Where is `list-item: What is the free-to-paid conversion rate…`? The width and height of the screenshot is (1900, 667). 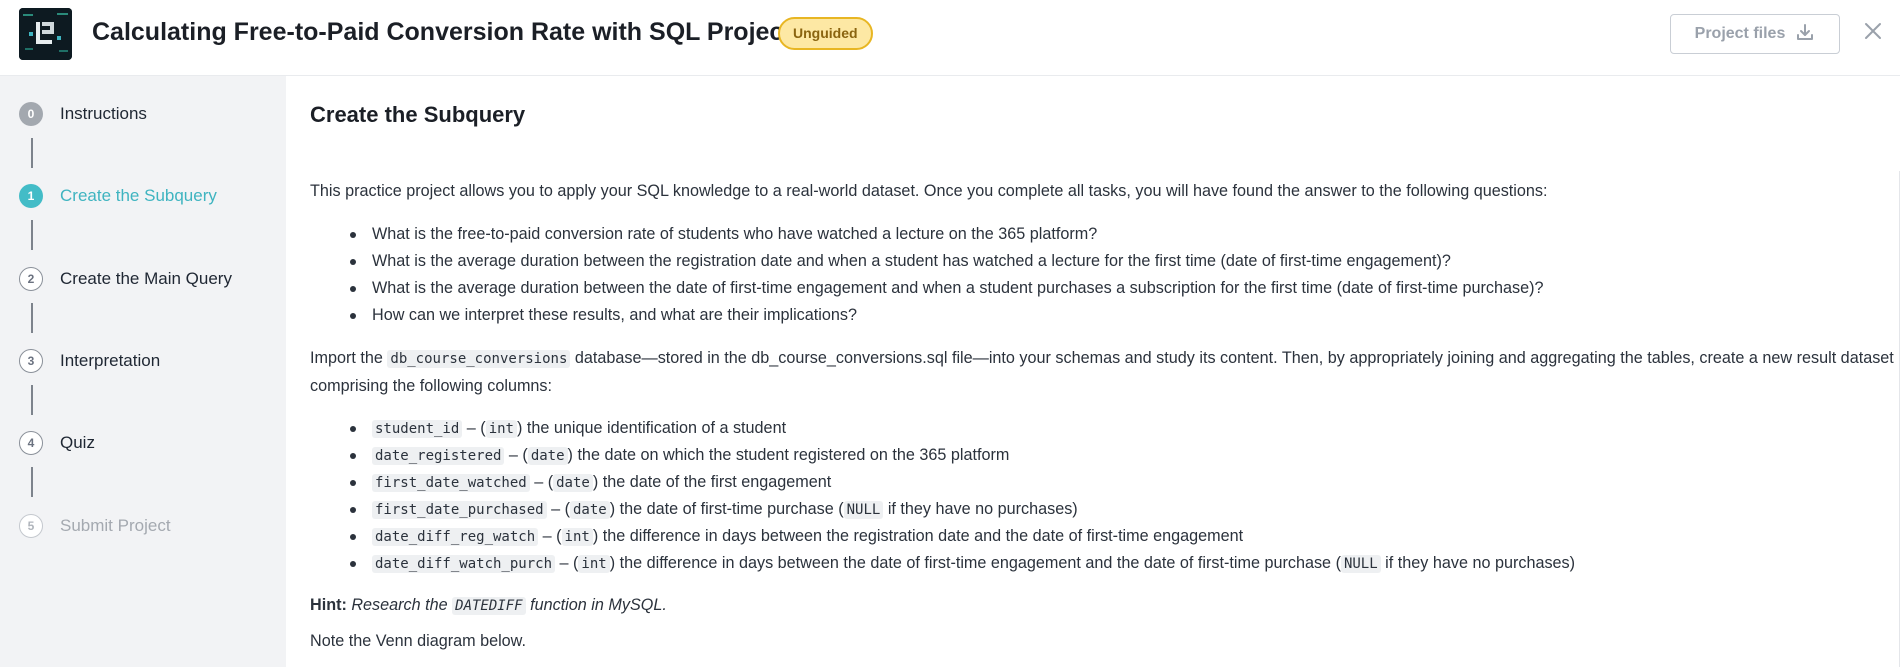 list-item: What is the free-to-paid conversion rate… is located at coordinates (945, 234).